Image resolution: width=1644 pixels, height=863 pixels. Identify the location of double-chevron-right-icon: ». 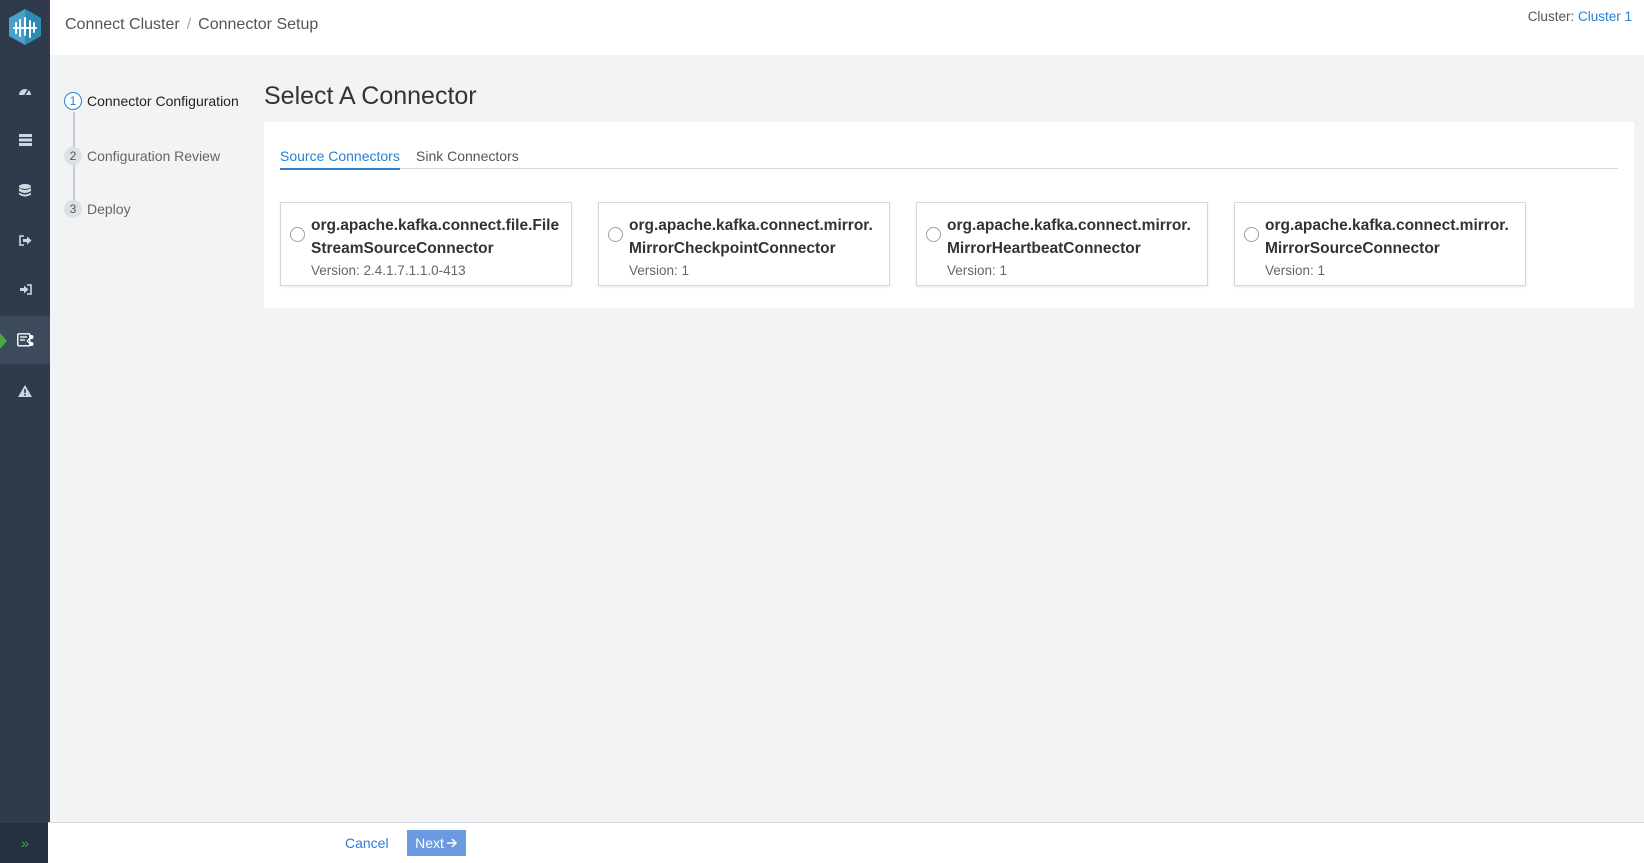
(25, 843).